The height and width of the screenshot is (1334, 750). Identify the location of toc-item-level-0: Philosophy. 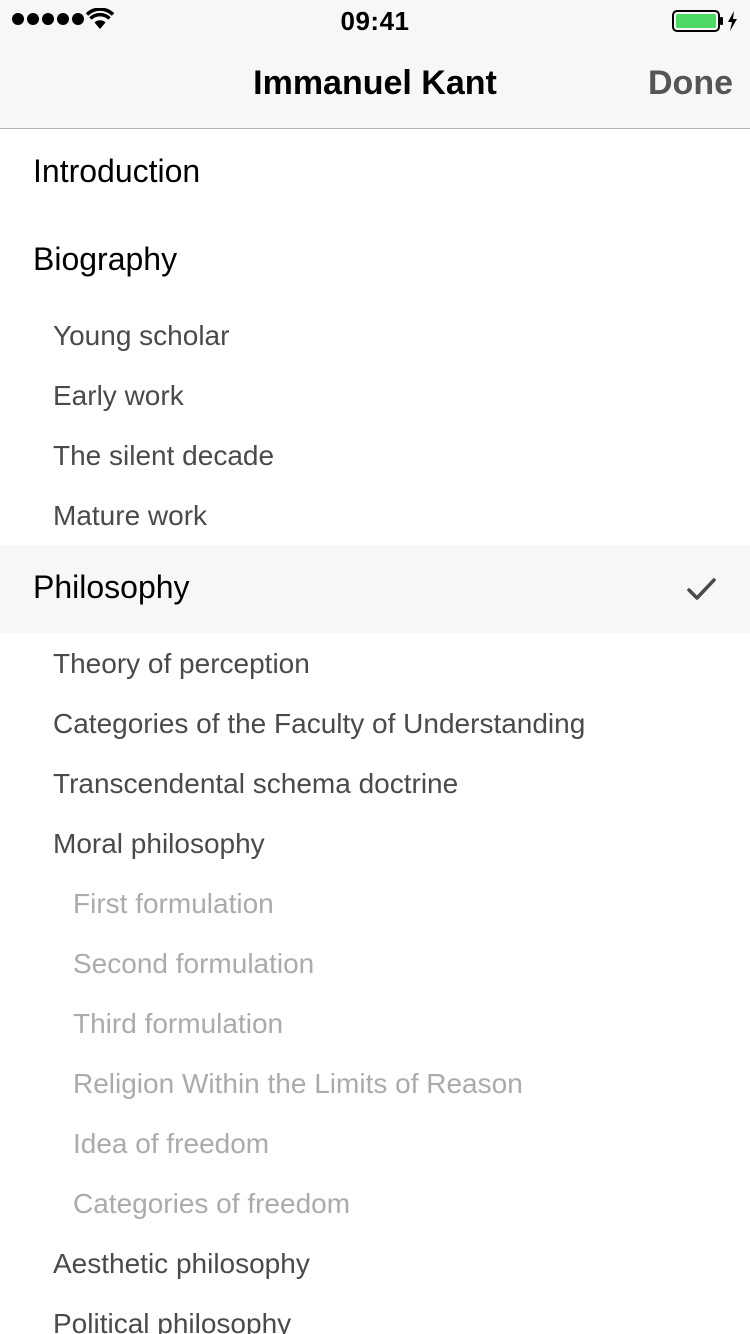
(375, 589).